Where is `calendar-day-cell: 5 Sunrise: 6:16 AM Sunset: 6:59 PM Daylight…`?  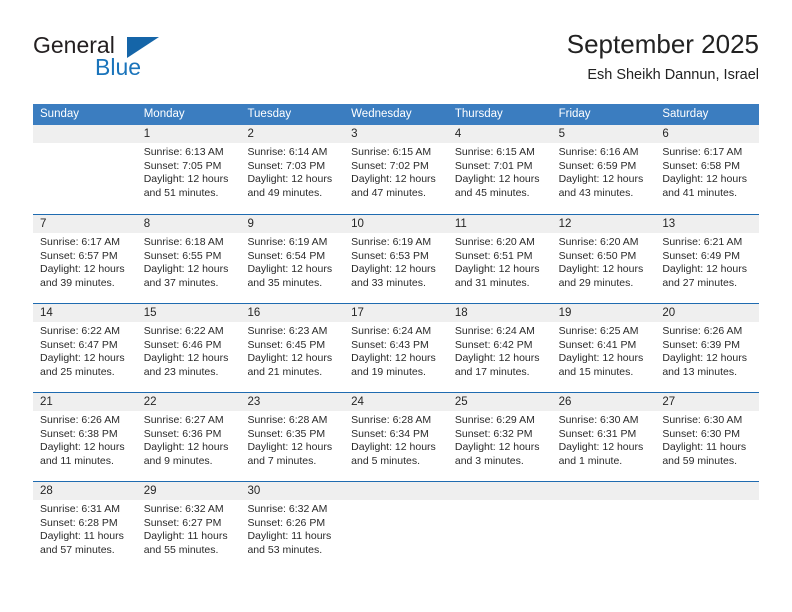
calendar-day-cell: 5 Sunrise: 6:16 AM Sunset: 6:59 PM Daylight… is located at coordinates (603, 169).